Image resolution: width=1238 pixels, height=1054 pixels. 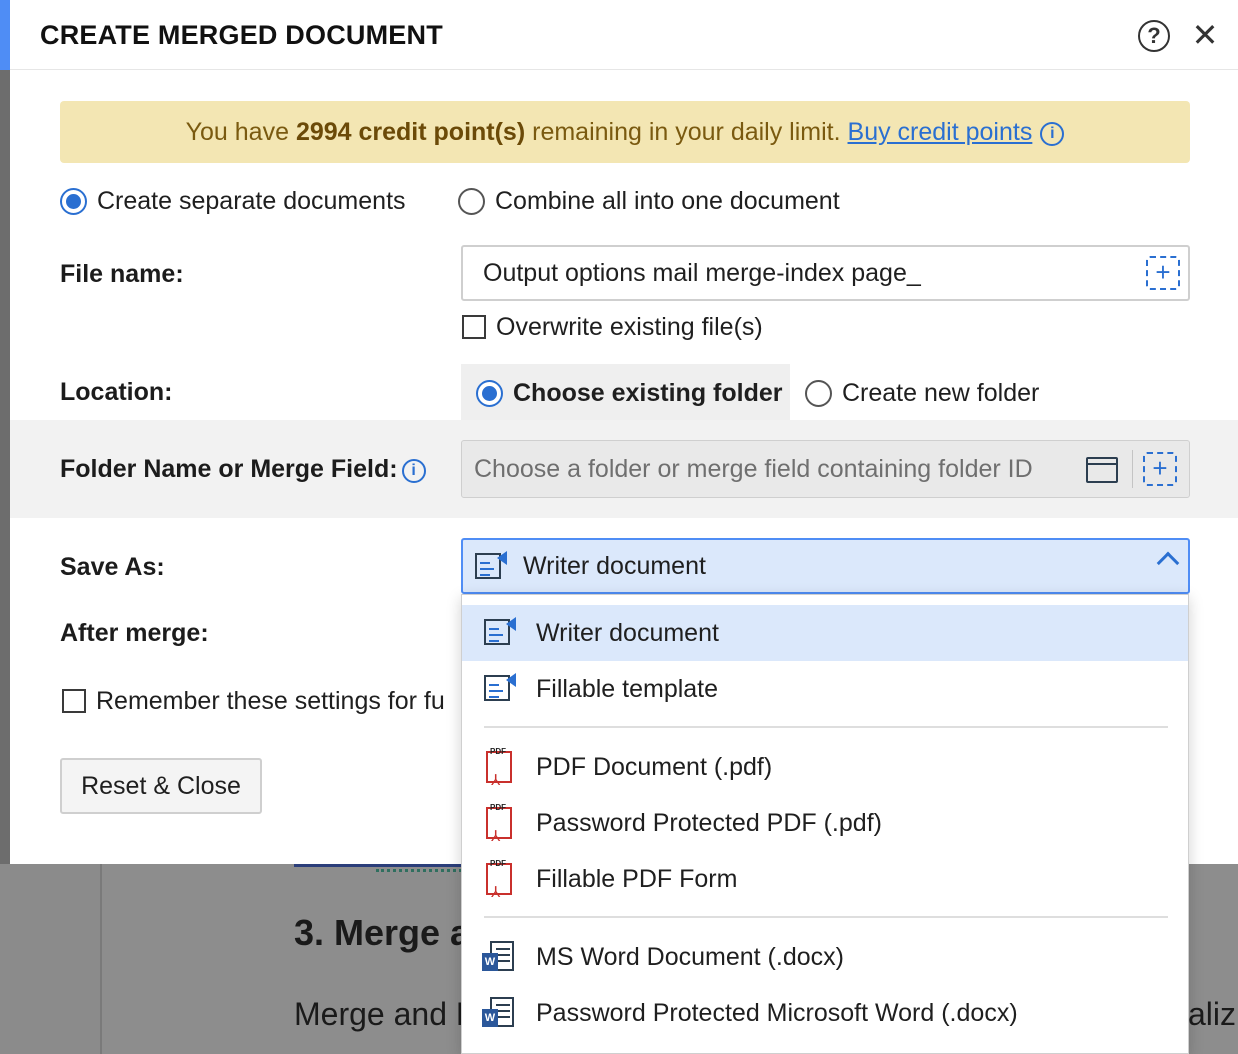 I want to click on file-name-input: Output options mail merge-index page_, so click(x=825, y=273).